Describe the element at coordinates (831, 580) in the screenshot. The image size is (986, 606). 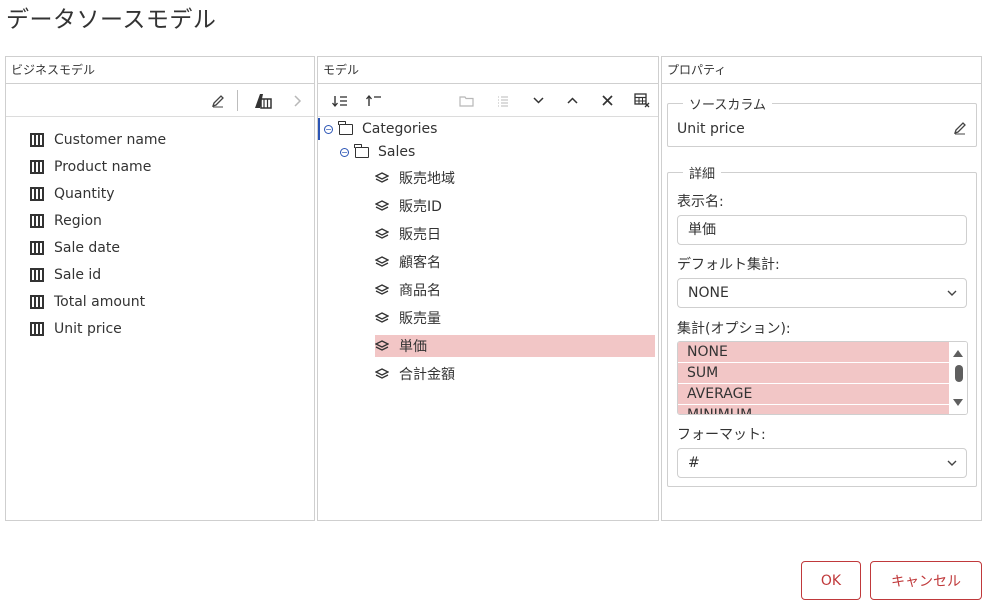
I see `ok-button: OK` at that location.